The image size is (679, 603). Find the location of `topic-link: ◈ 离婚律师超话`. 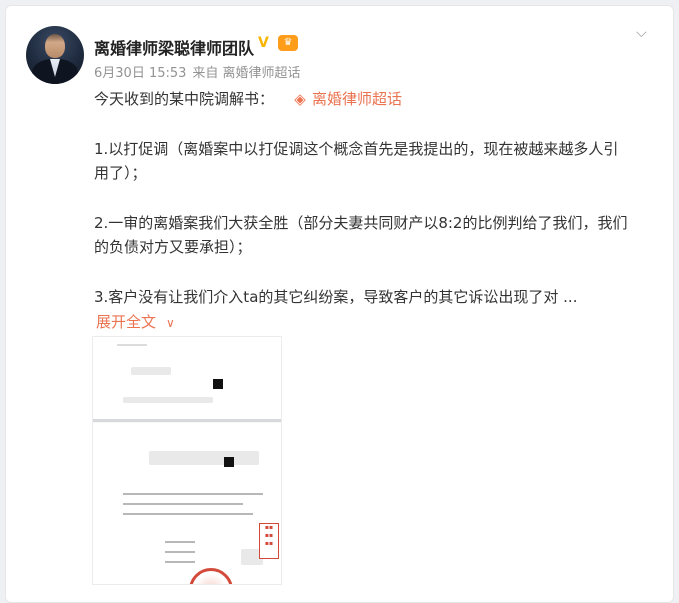

topic-link: ◈ 离婚律师超话 is located at coordinates (347, 99).